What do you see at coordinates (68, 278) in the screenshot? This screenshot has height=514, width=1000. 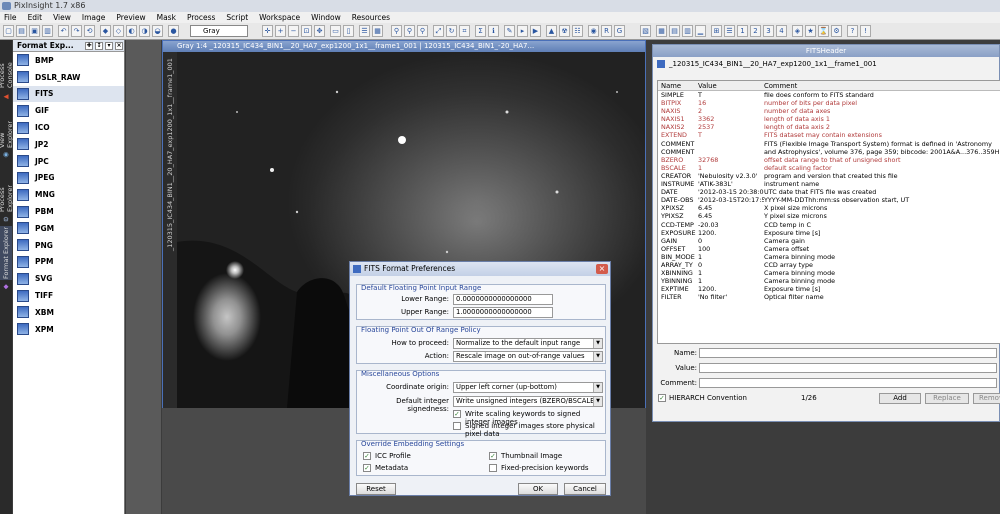 I see `format-item-svg: SVG` at bounding box center [68, 278].